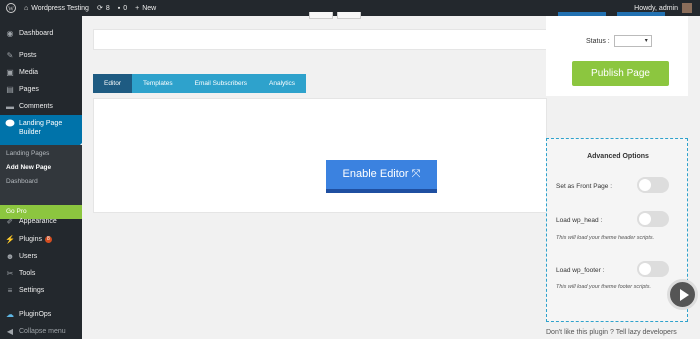  I want to click on plugins-update-badge: 8, so click(48, 239).